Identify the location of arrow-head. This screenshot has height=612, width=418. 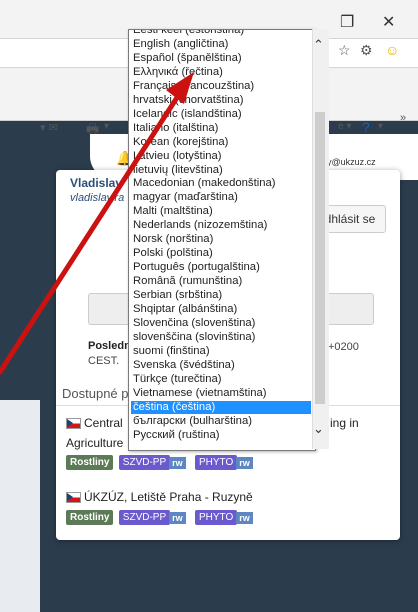
(180, 88).